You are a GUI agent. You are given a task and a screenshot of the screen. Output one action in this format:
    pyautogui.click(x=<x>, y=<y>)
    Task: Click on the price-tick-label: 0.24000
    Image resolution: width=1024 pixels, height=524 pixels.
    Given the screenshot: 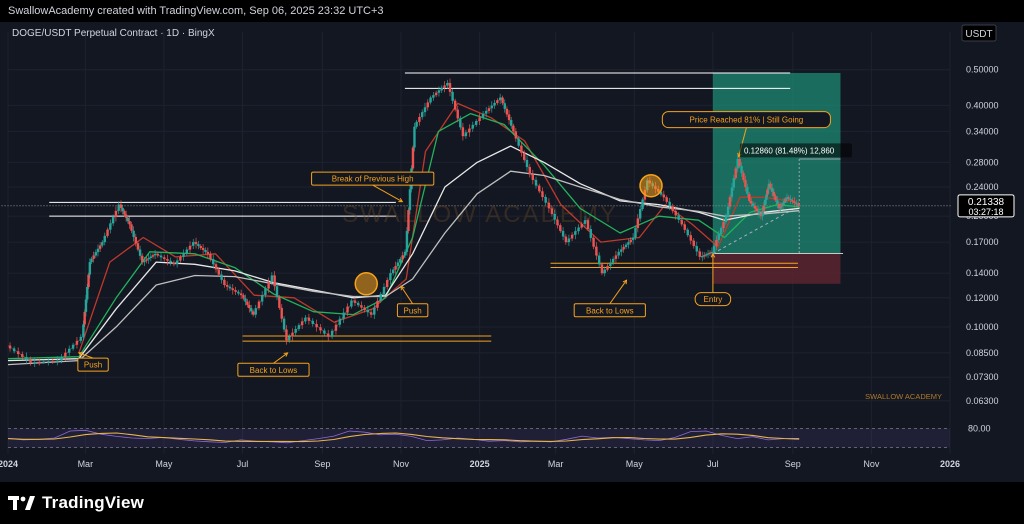 What is the action you would take?
    pyautogui.click(x=982, y=187)
    